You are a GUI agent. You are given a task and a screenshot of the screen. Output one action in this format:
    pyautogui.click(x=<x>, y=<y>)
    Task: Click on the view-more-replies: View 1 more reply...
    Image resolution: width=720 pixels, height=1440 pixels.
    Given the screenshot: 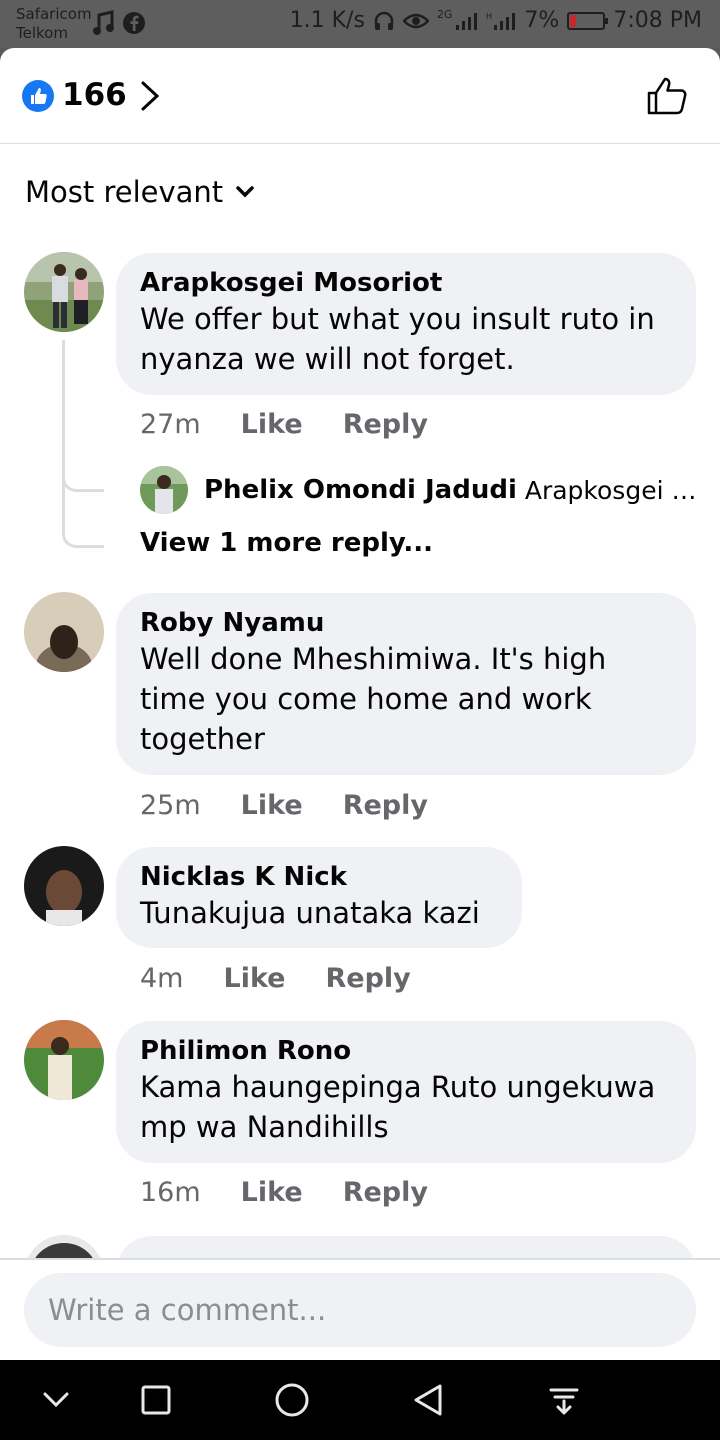 What is the action you would take?
    pyautogui.click(x=286, y=543)
    